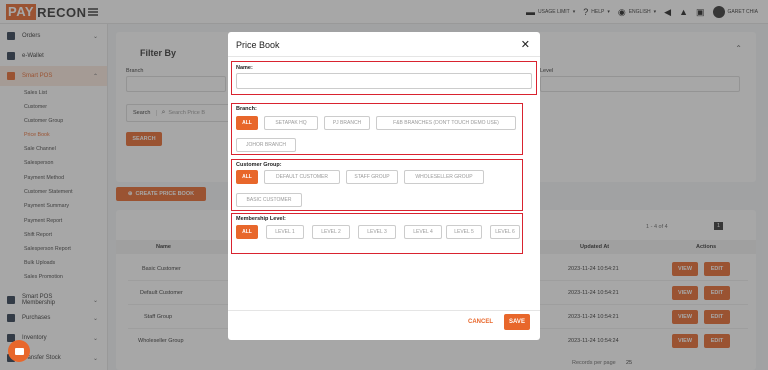 The width and height of the screenshot is (768, 370). What do you see at coordinates (246, 109) in the screenshot?
I see `branch-label: Branch:` at bounding box center [246, 109].